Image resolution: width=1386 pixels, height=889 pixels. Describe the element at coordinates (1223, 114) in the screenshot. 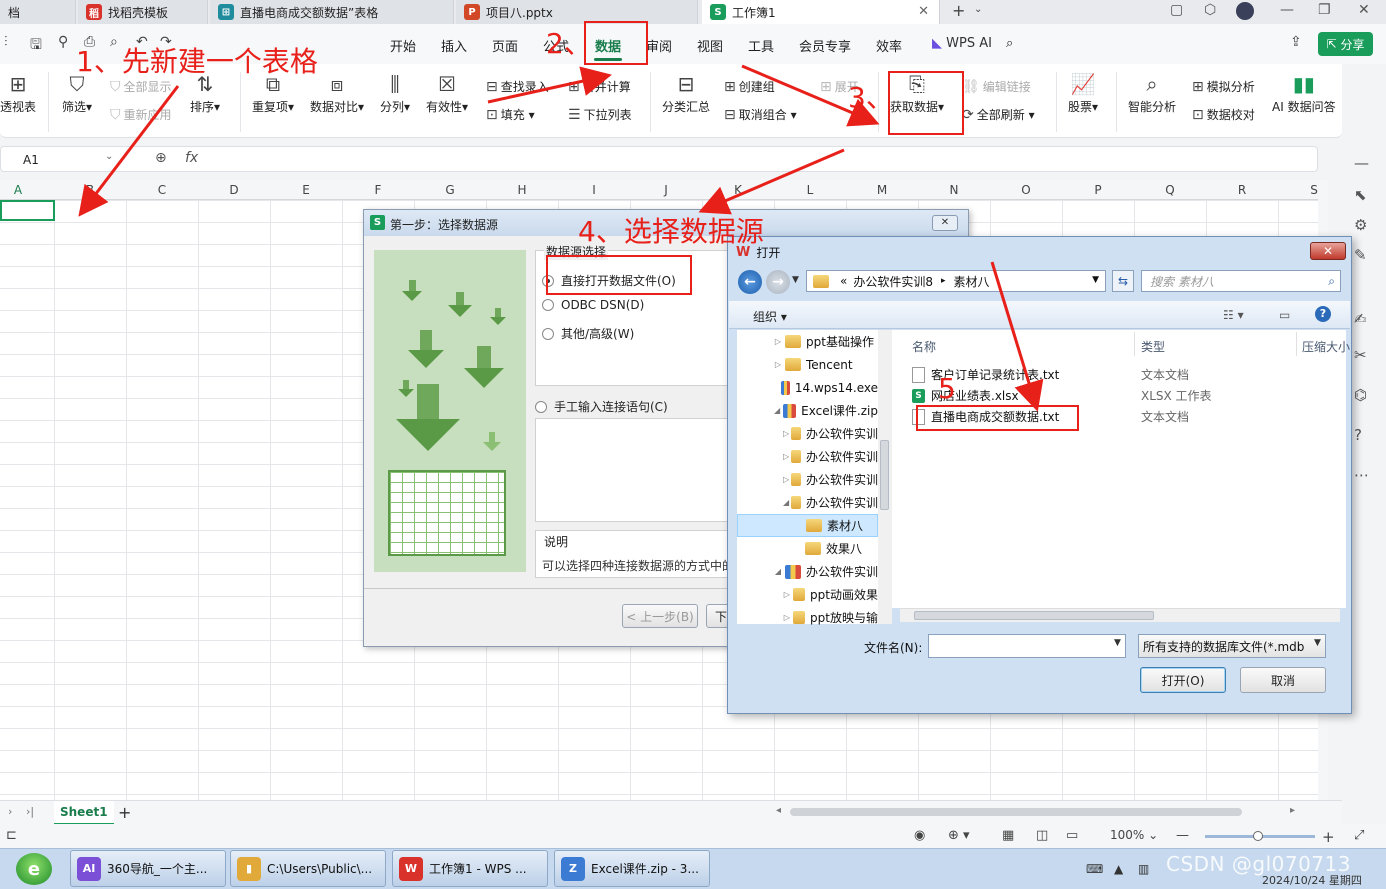

I see `data-check-button: ⊡ 数据校对` at that location.